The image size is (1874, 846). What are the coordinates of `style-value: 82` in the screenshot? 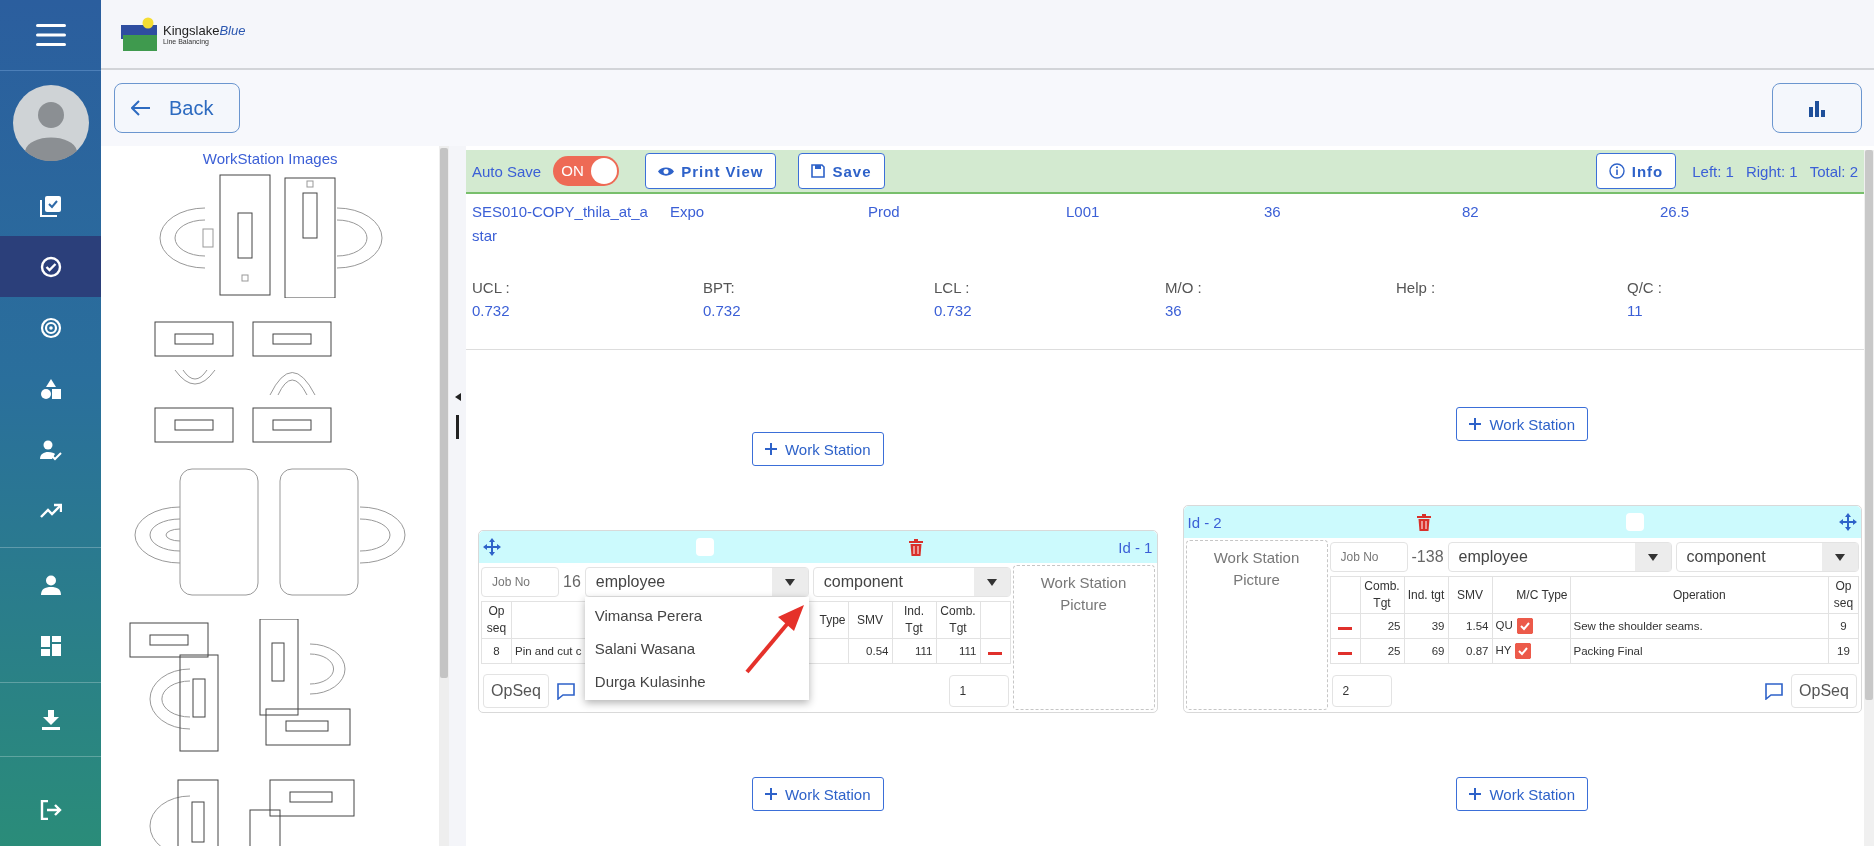 It's located at (1471, 212).